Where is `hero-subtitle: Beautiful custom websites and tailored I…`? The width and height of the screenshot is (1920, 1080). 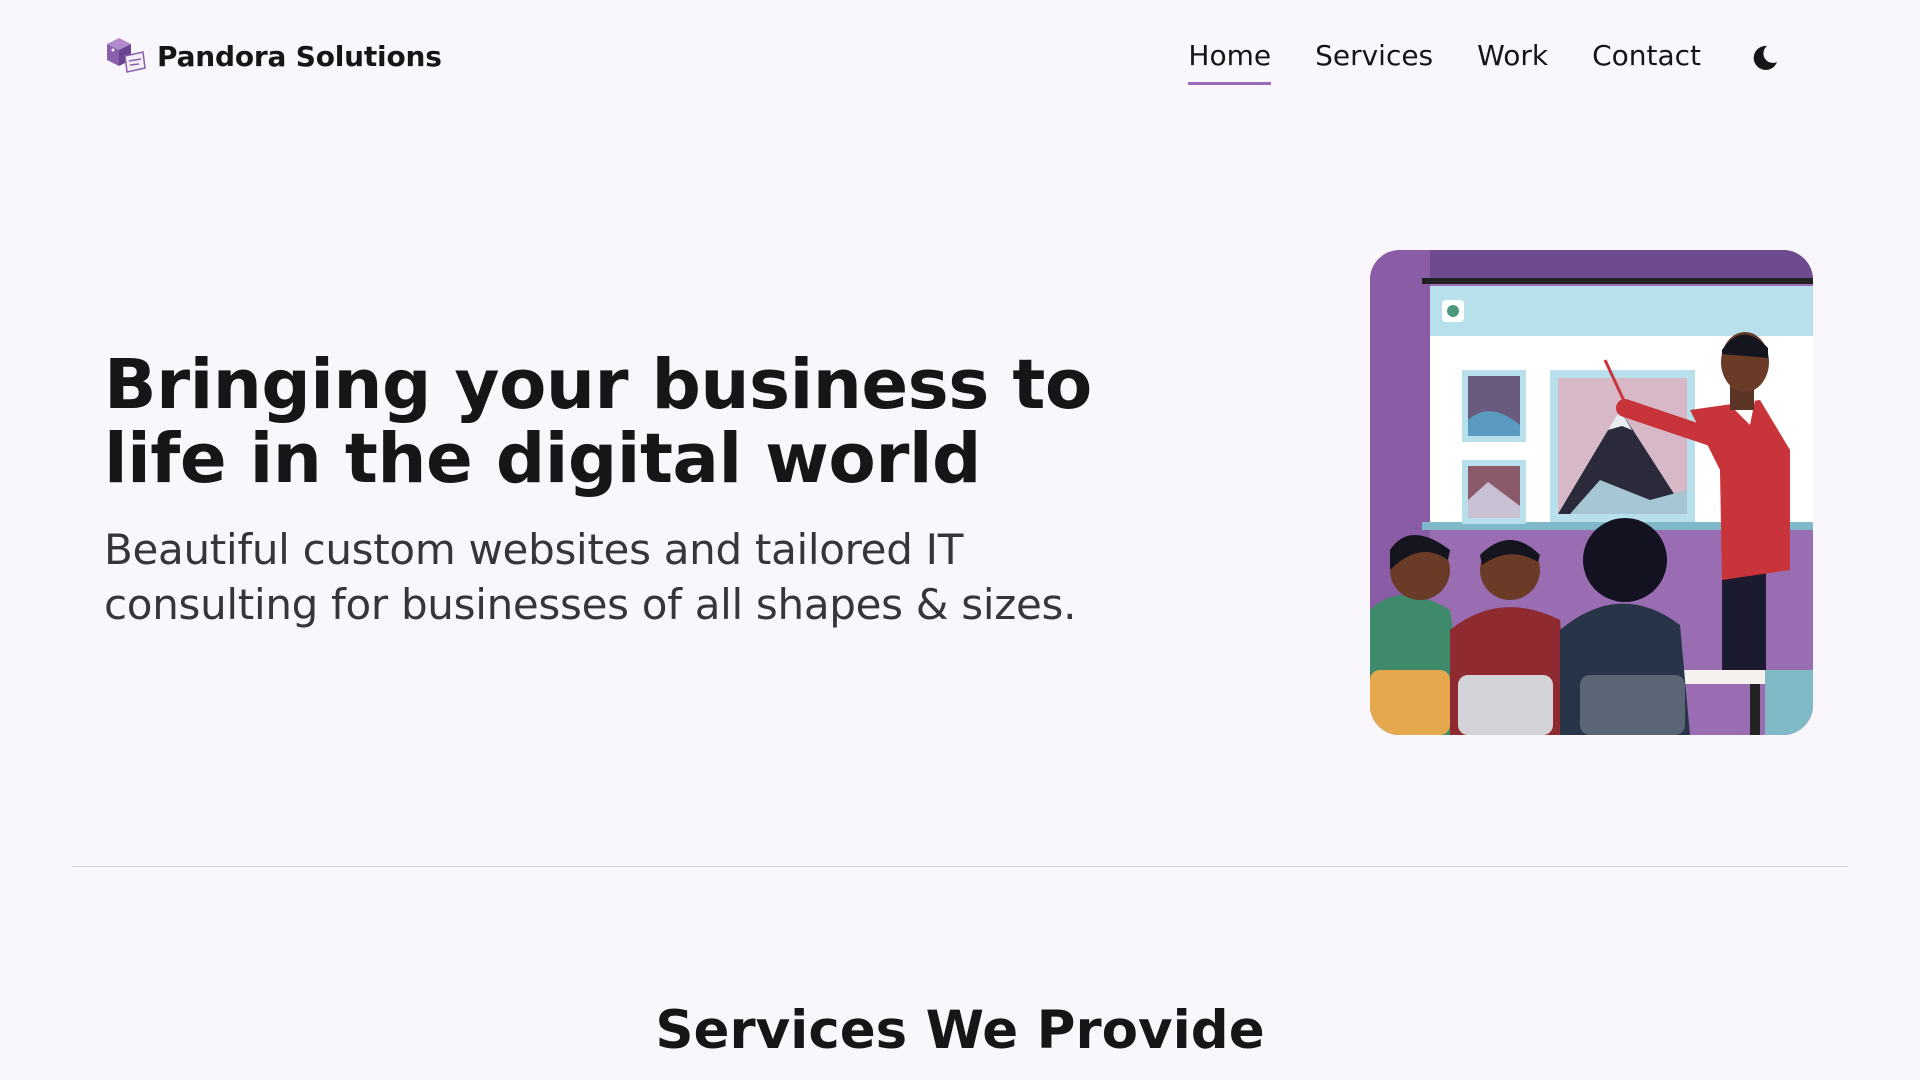
hero-subtitle: Beautiful custom websites and tailored I… is located at coordinates (604, 577).